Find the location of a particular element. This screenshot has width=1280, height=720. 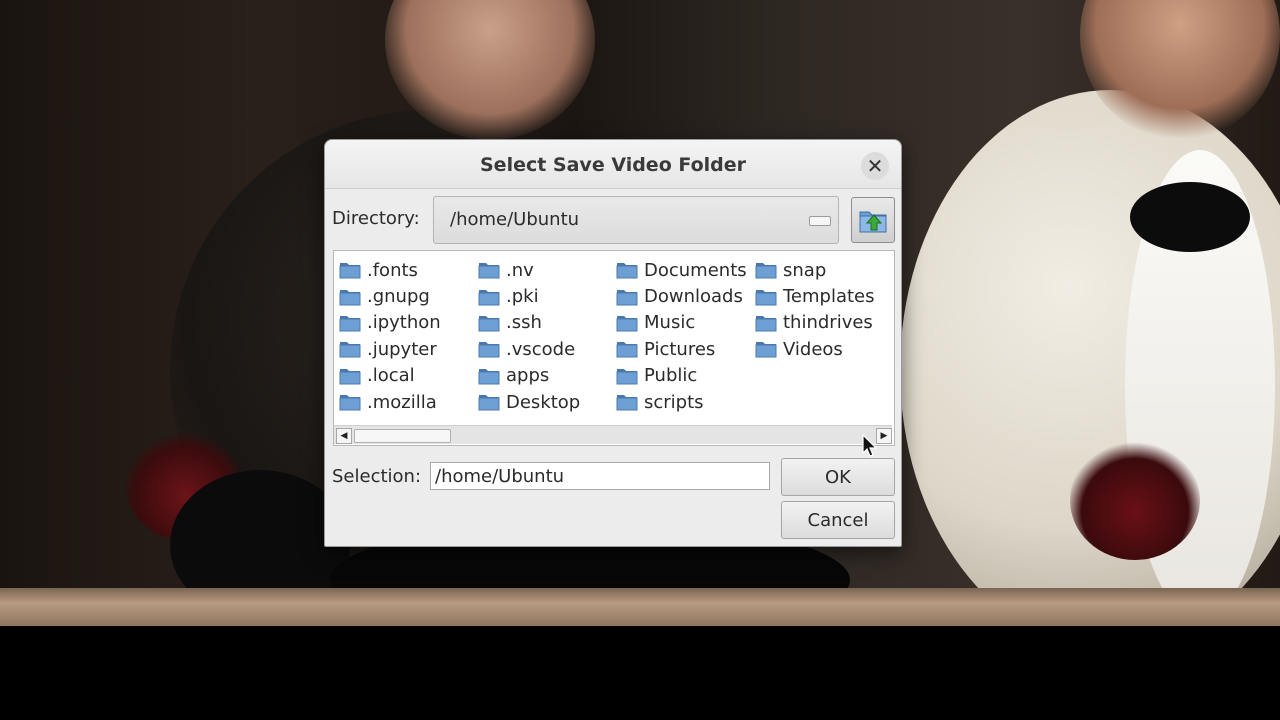

background-bowtie is located at coordinates (1190, 217).